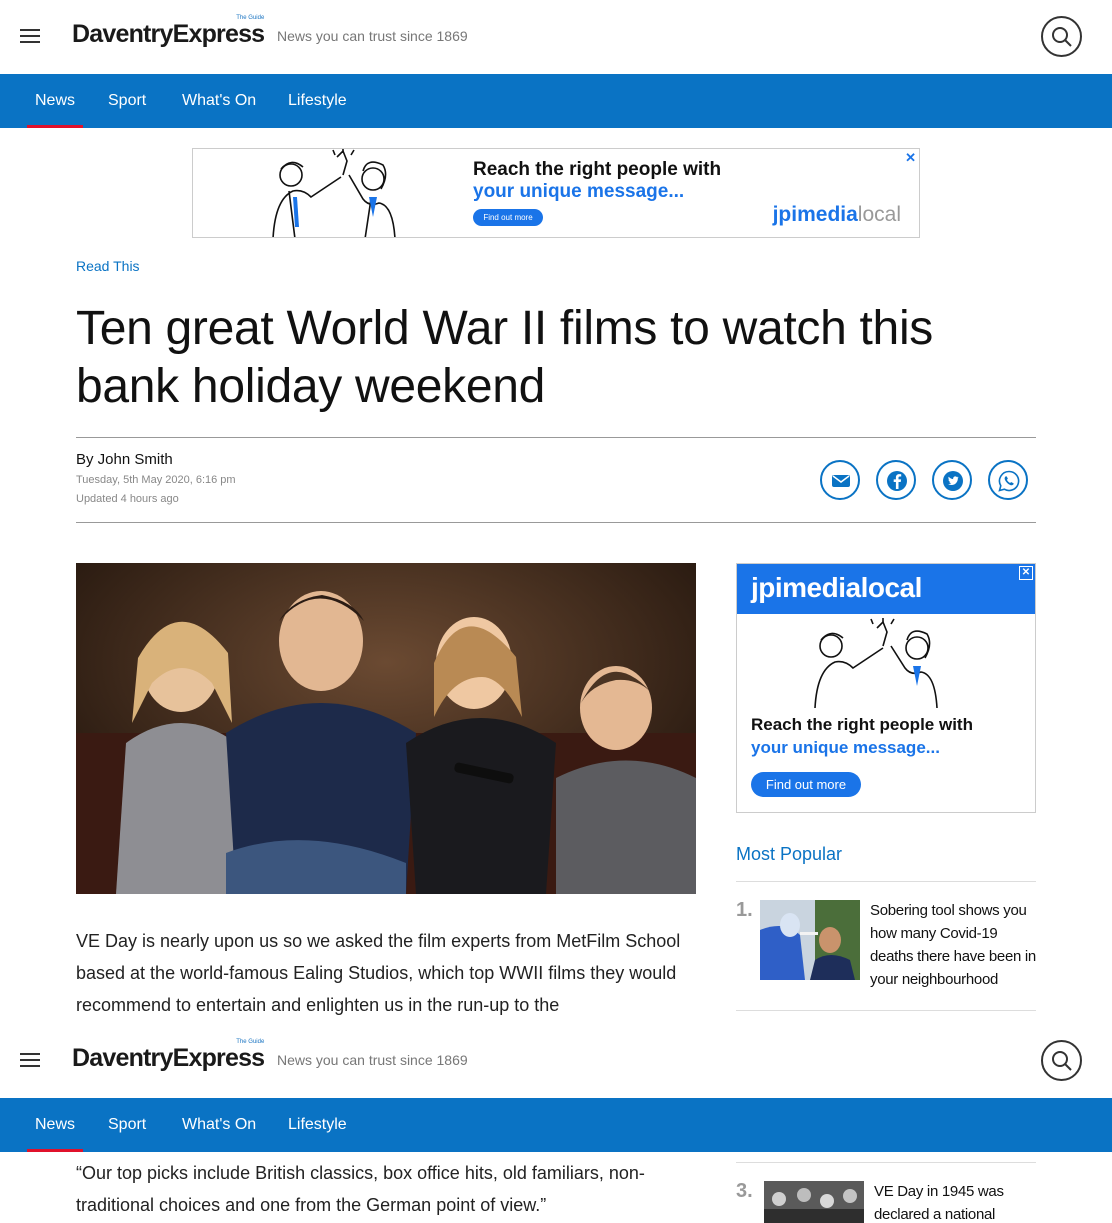  What do you see at coordinates (556, 1125) in the screenshot?
I see `sticky-nav: News Sport What's On Lifestyle` at bounding box center [556, 1125].